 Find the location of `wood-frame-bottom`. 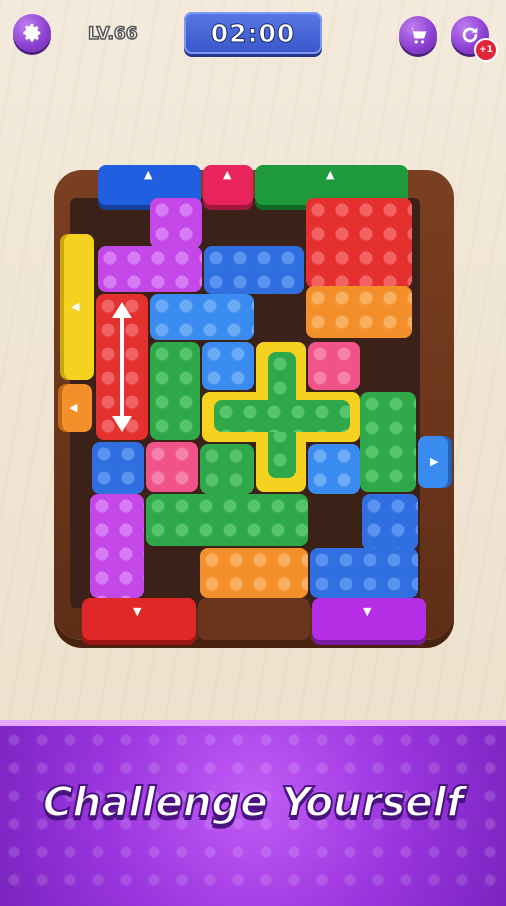

wood-frame-bottom is located at coordinates (254, 619).